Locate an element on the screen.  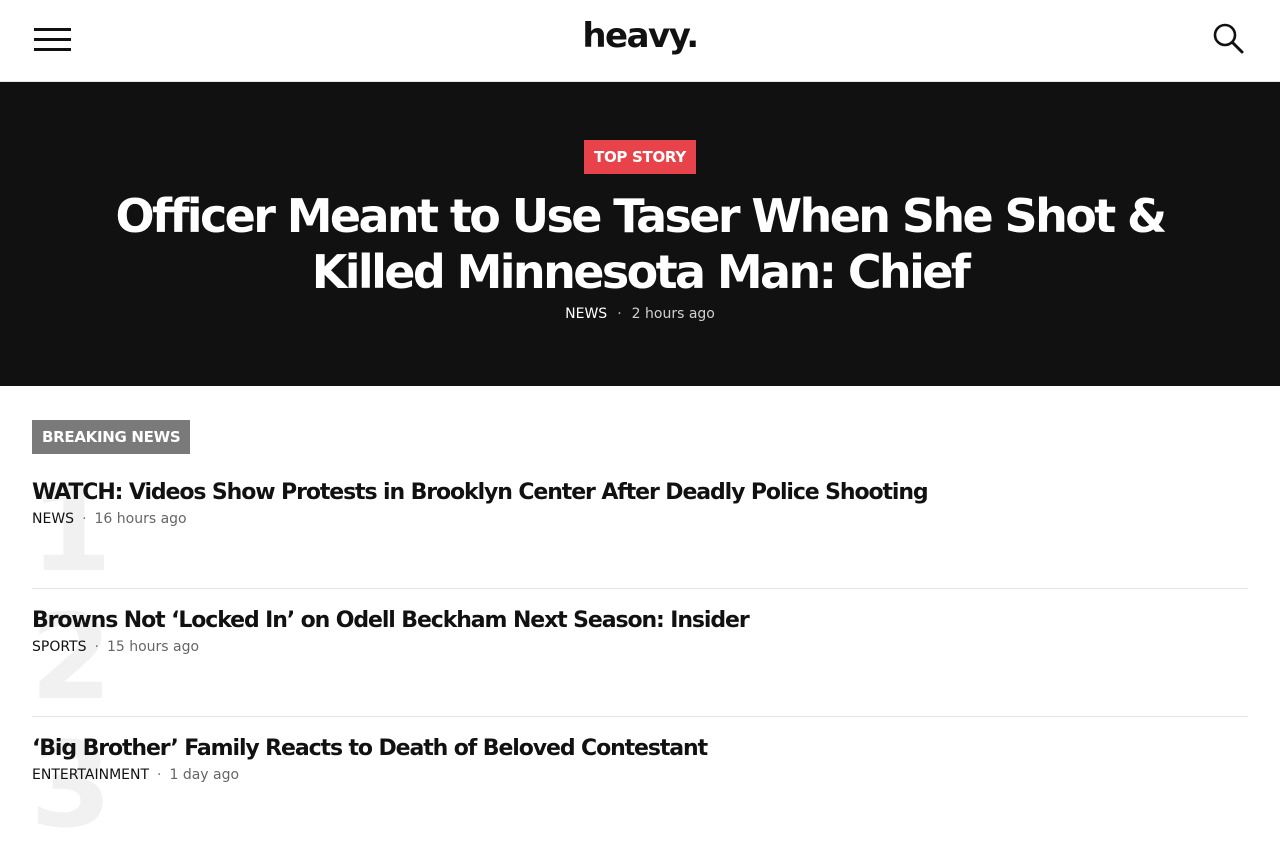
article-time: 16 hours ago is located at coordinates (140, 519).